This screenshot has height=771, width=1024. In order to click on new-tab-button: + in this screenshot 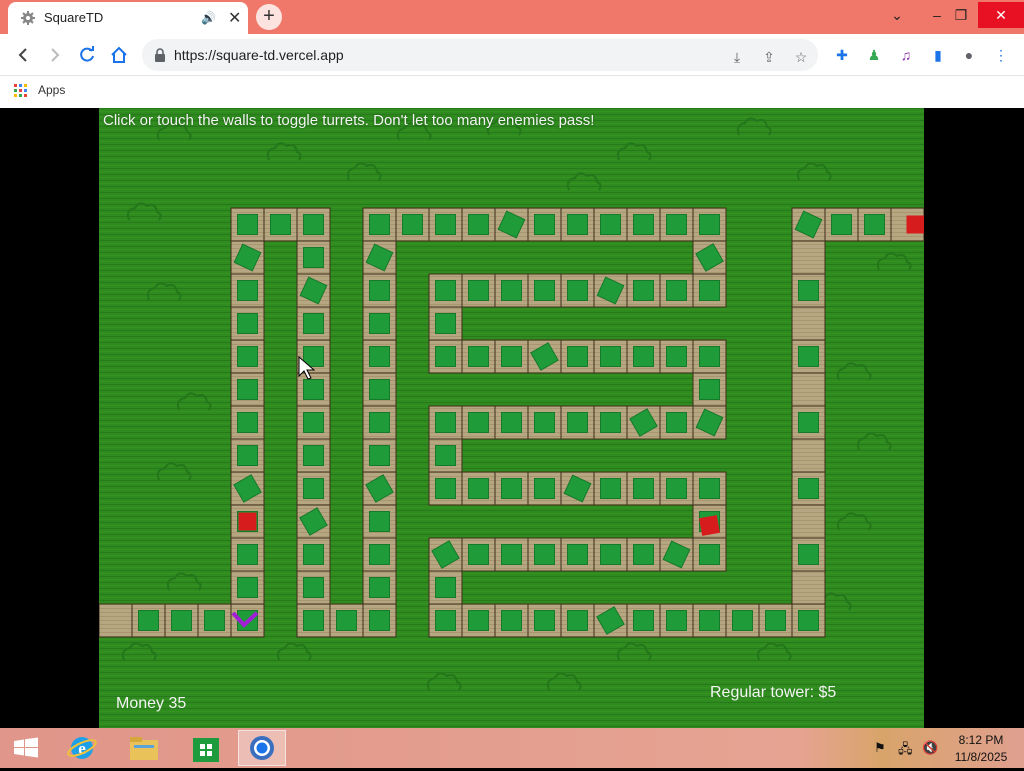, I will do `click(269, 17)`.